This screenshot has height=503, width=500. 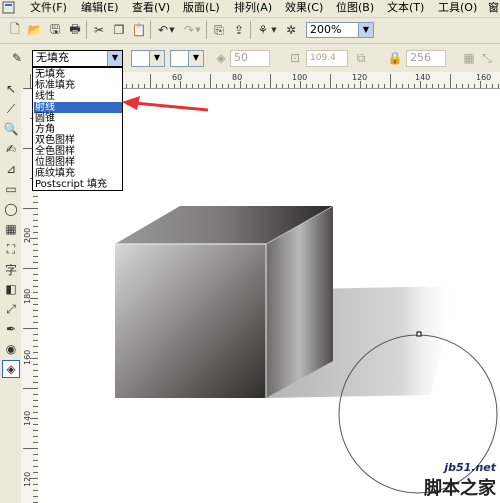 I want to click on open-icon: 📂, so click(x=35, y=30).